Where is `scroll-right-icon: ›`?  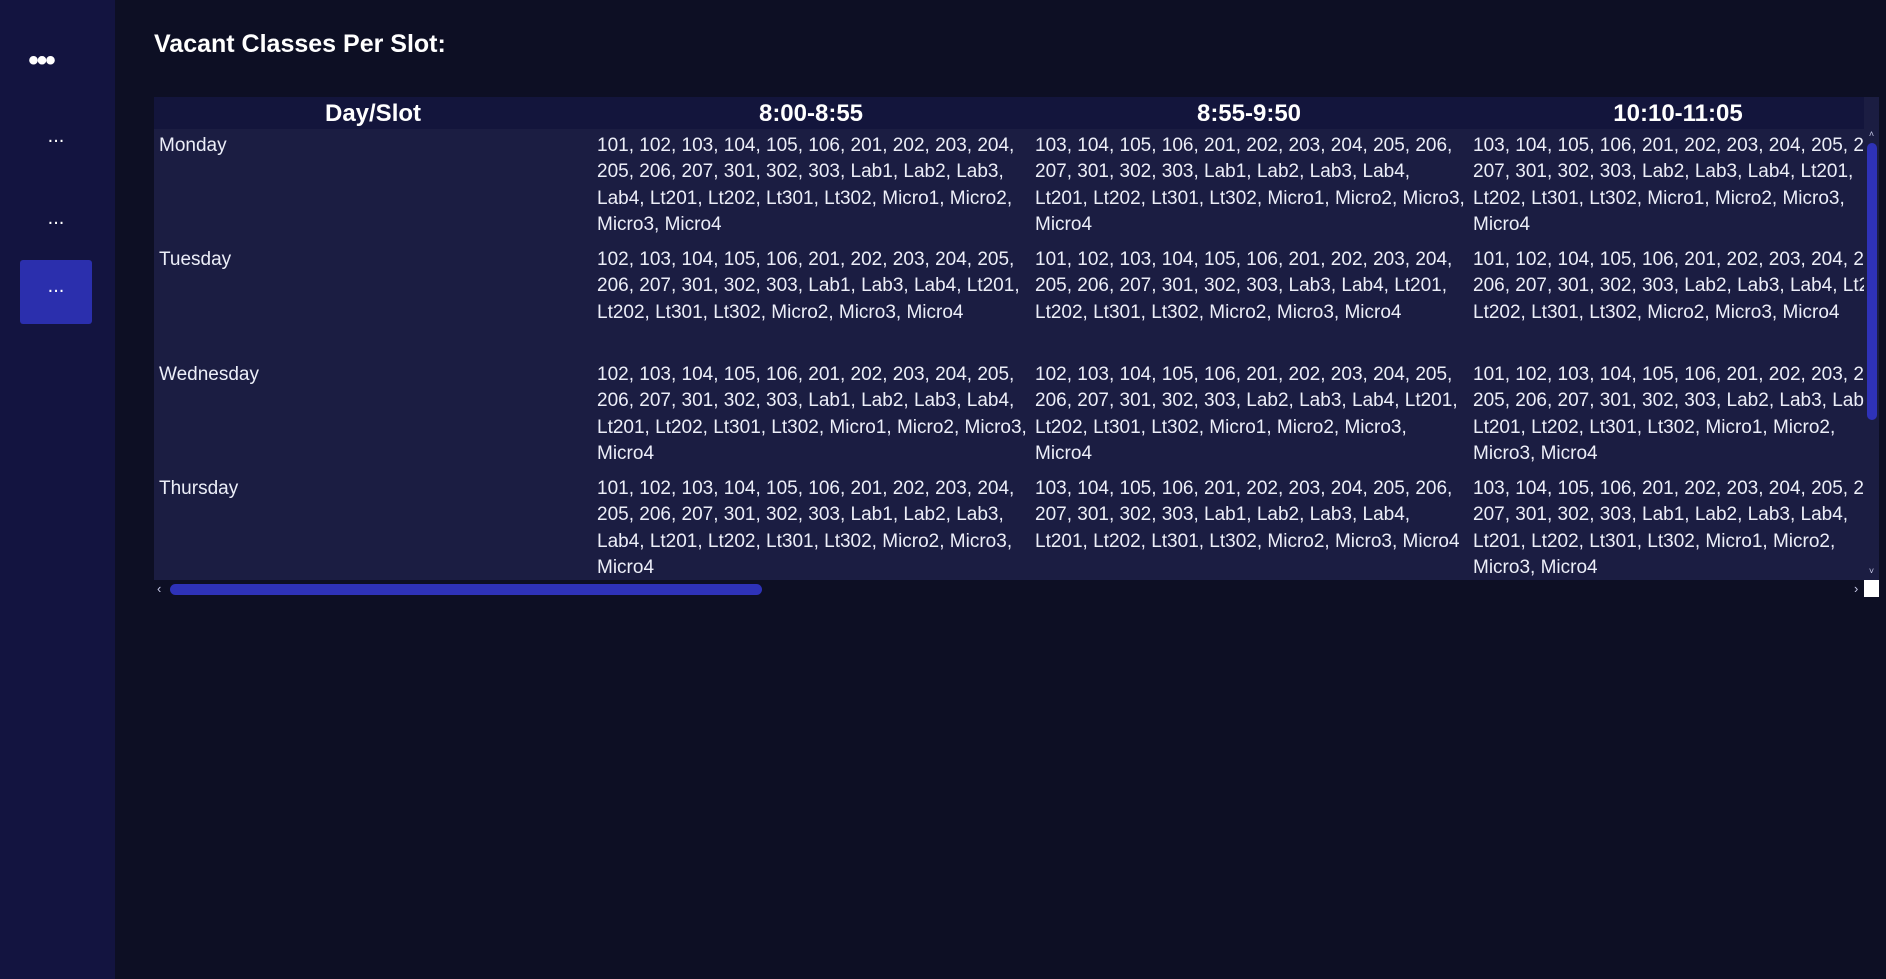
scroll-right-icon: › is located at coordinates (1856, 588).